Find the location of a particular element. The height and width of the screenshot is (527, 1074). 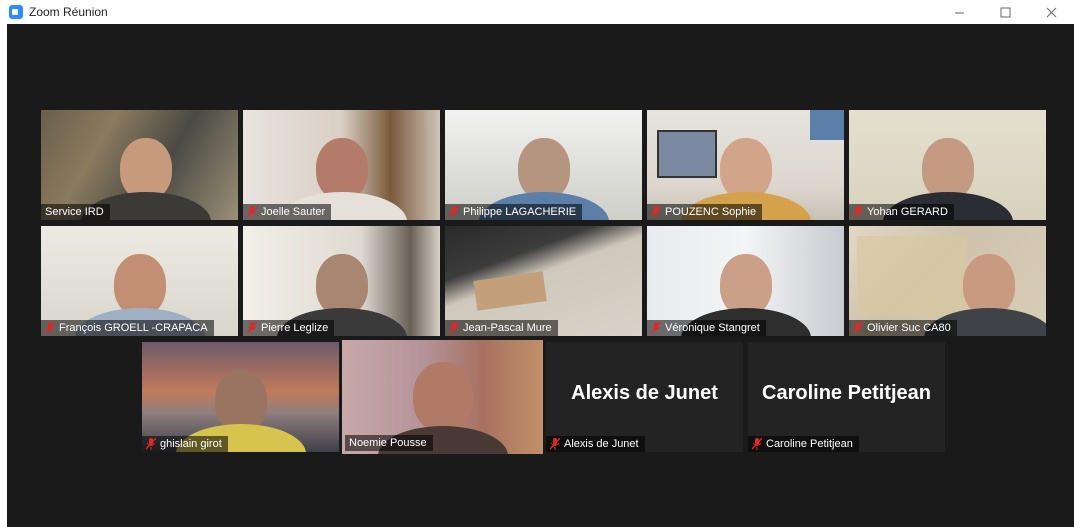

participant-name-label: ghislain girot is located at coordinates (185, 444).